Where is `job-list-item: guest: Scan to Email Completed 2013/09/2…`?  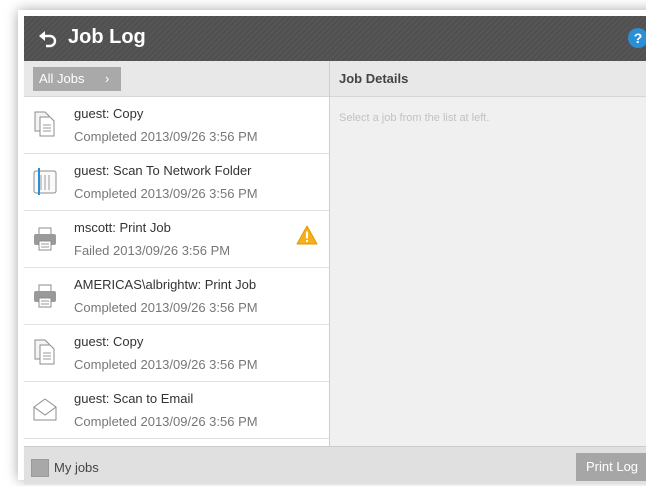 job-list-item: guest: Scan to Email Completed 2013/09/2… is located at coordinates (176, 410).